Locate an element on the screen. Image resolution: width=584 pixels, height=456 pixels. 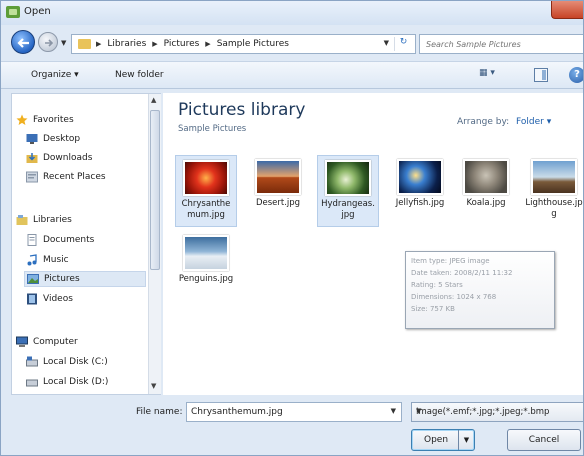
videos-icon is located at coordinates (32, 299).